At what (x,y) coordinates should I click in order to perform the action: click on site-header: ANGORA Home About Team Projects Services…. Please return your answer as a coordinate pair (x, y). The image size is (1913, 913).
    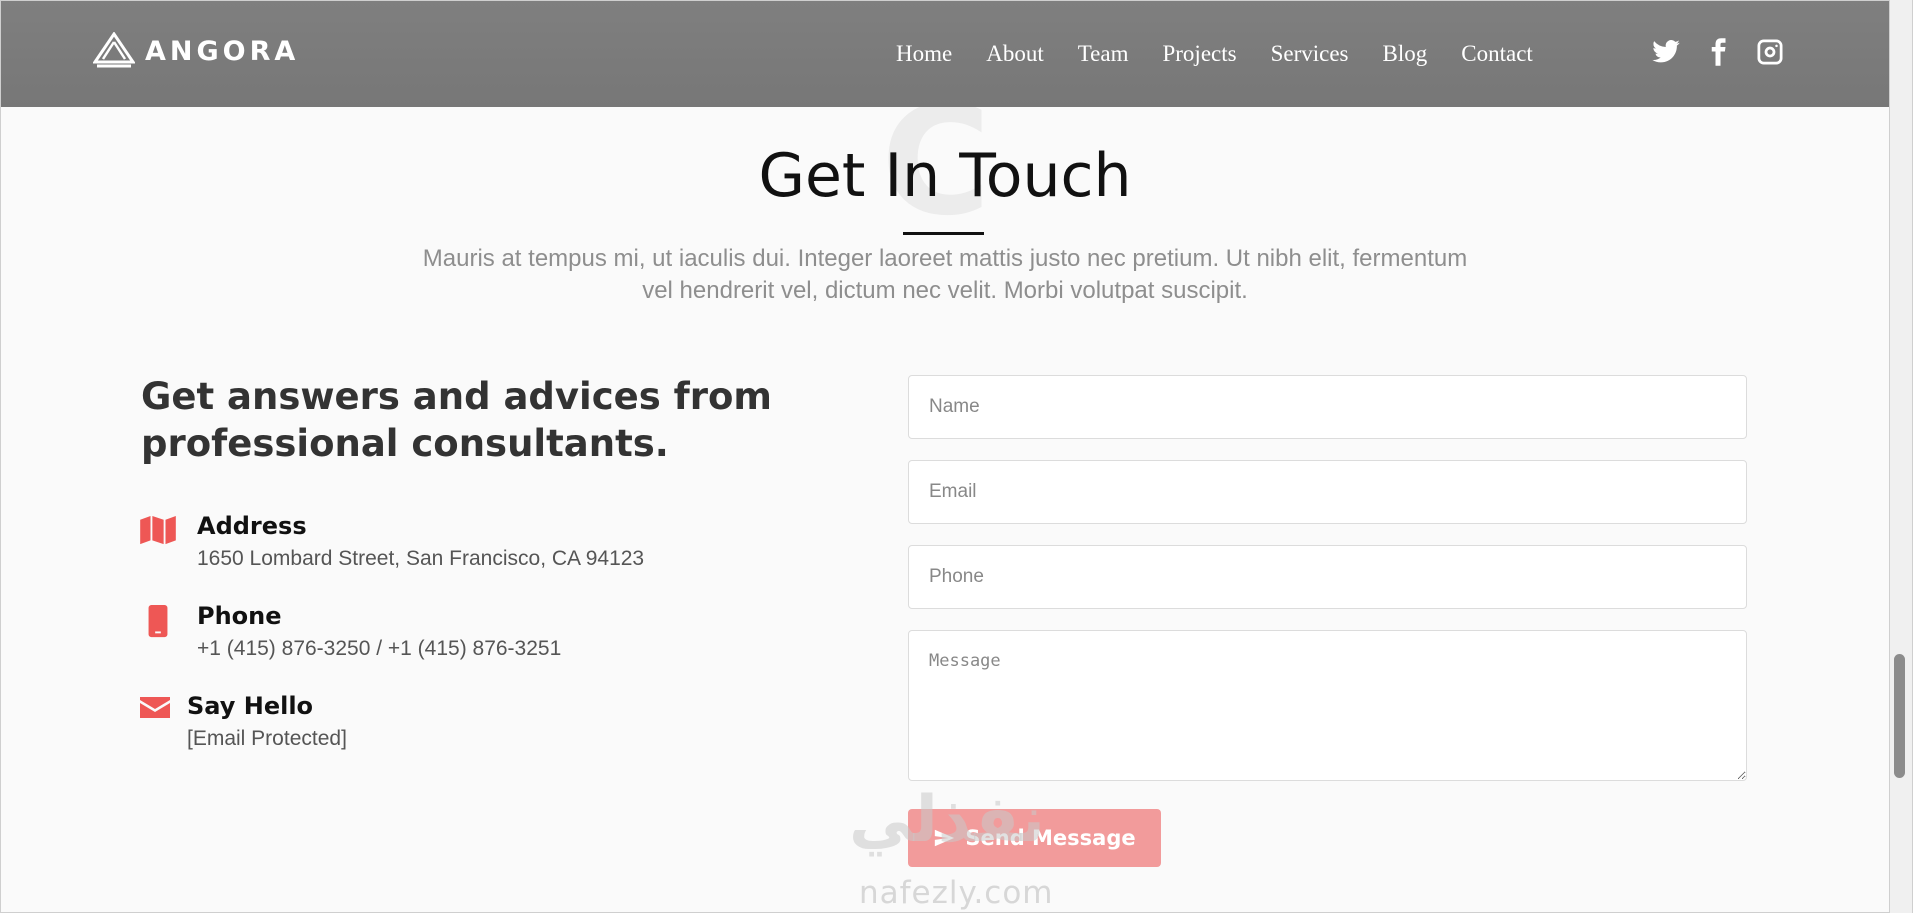
    Looking at the image, I should click on (945, 54).